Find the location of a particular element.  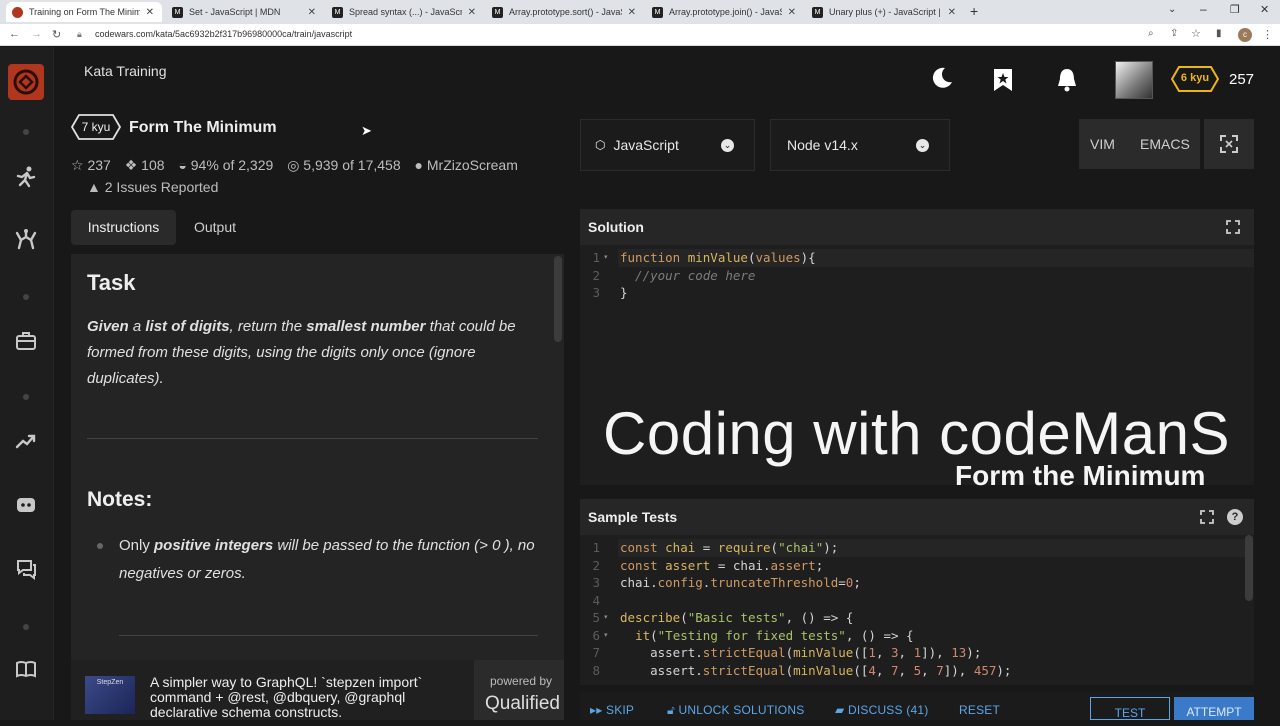

forward-icon: → is located at coordinates (36, 34).